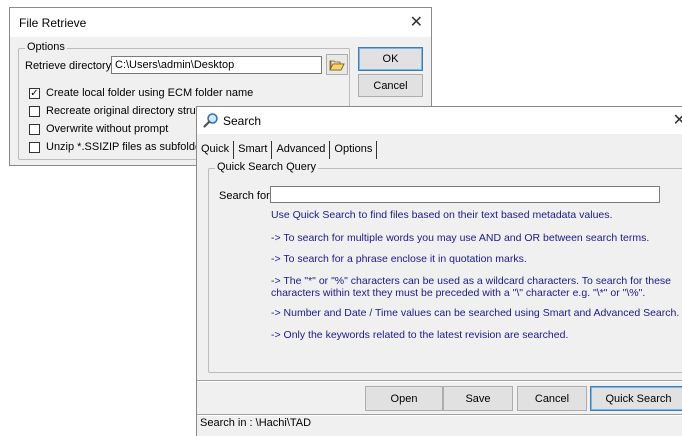 The height and width of the screenshot is (436, 682). What do you see at coordinates (216, 150) in the screenshot?
I see `tab-quick: Quick` at bounding box center [216, 150].